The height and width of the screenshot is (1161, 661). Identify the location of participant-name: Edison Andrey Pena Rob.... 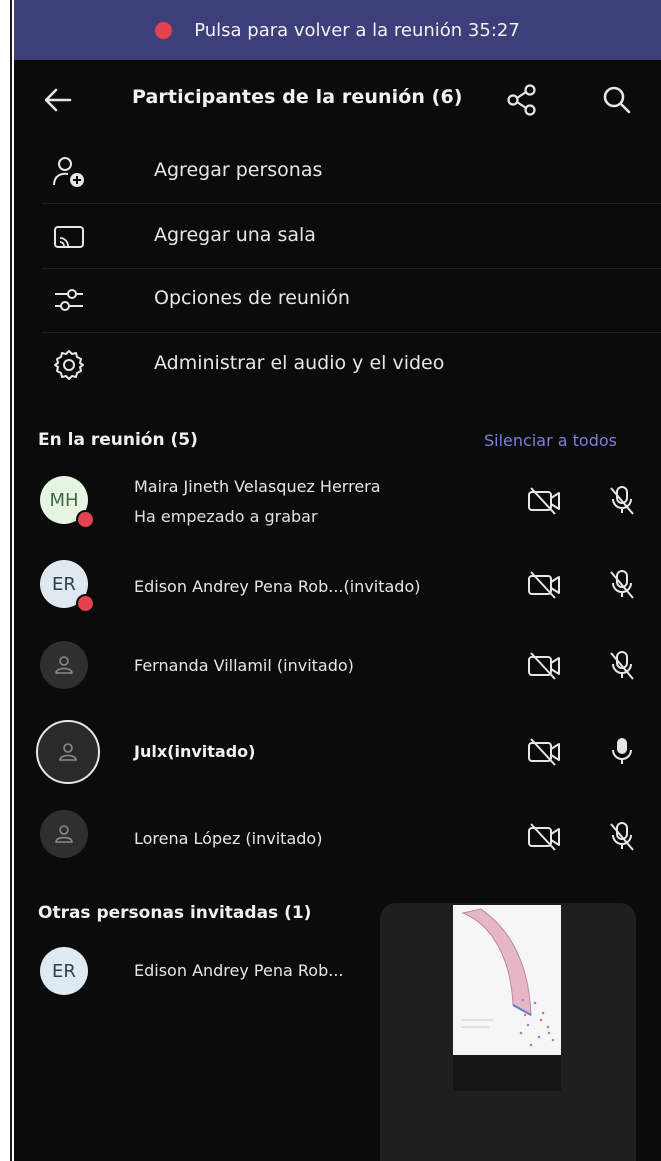
(239, 970).